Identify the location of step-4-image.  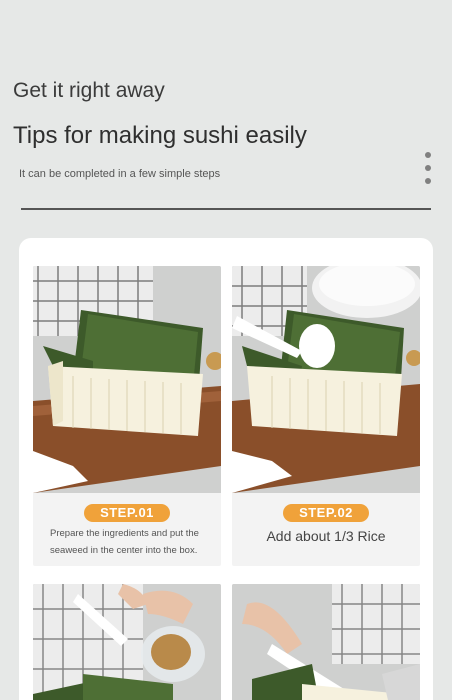
(326, 642).